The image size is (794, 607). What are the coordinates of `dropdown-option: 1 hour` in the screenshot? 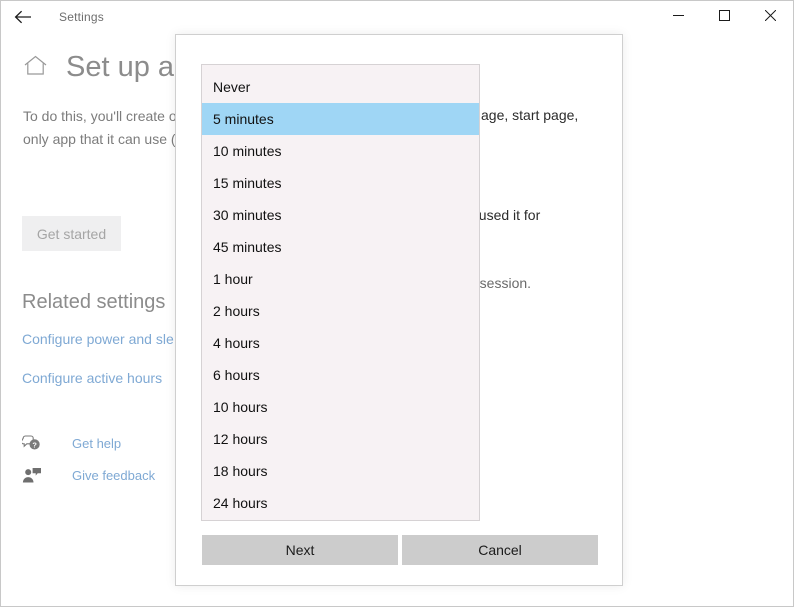 It's located at (340, 279).